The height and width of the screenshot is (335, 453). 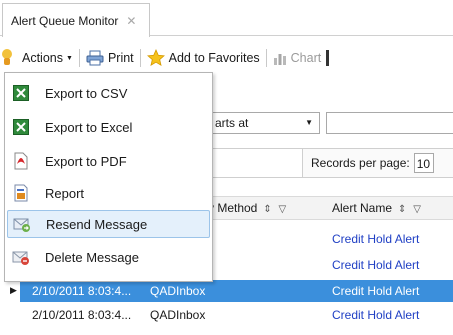 I want to click on menu-item-delete-message: Delete Message, so click(x=108, y=257).